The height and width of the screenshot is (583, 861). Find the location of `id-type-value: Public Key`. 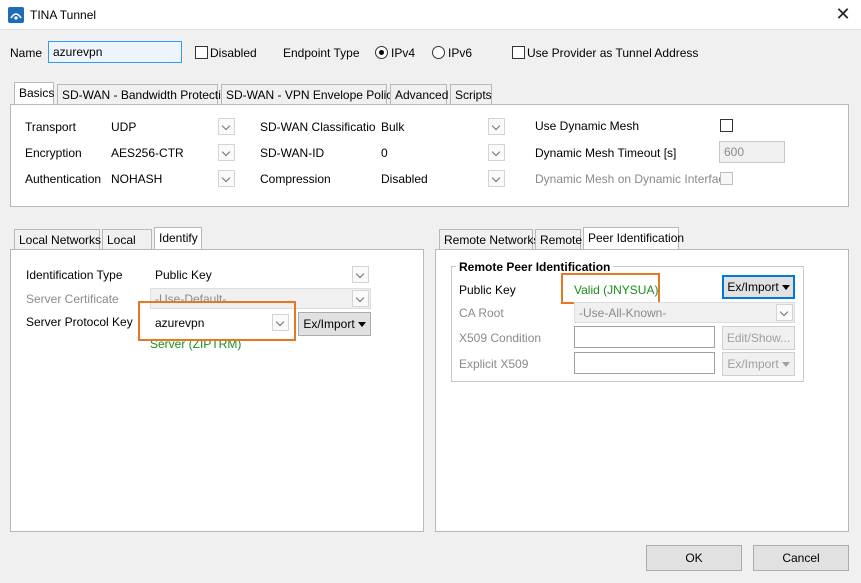

id-type-value: Public Key is located at coordinates (183, 275).